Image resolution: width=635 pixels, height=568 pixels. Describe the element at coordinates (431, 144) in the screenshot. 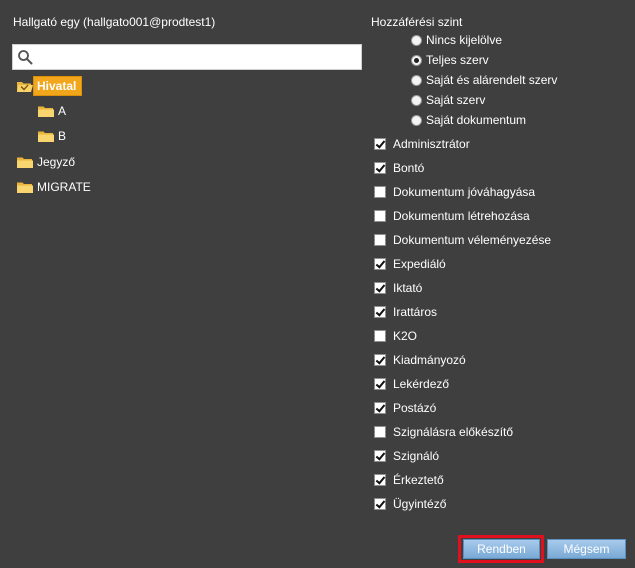

I see `role-label: Adminisztrátor` at that location.